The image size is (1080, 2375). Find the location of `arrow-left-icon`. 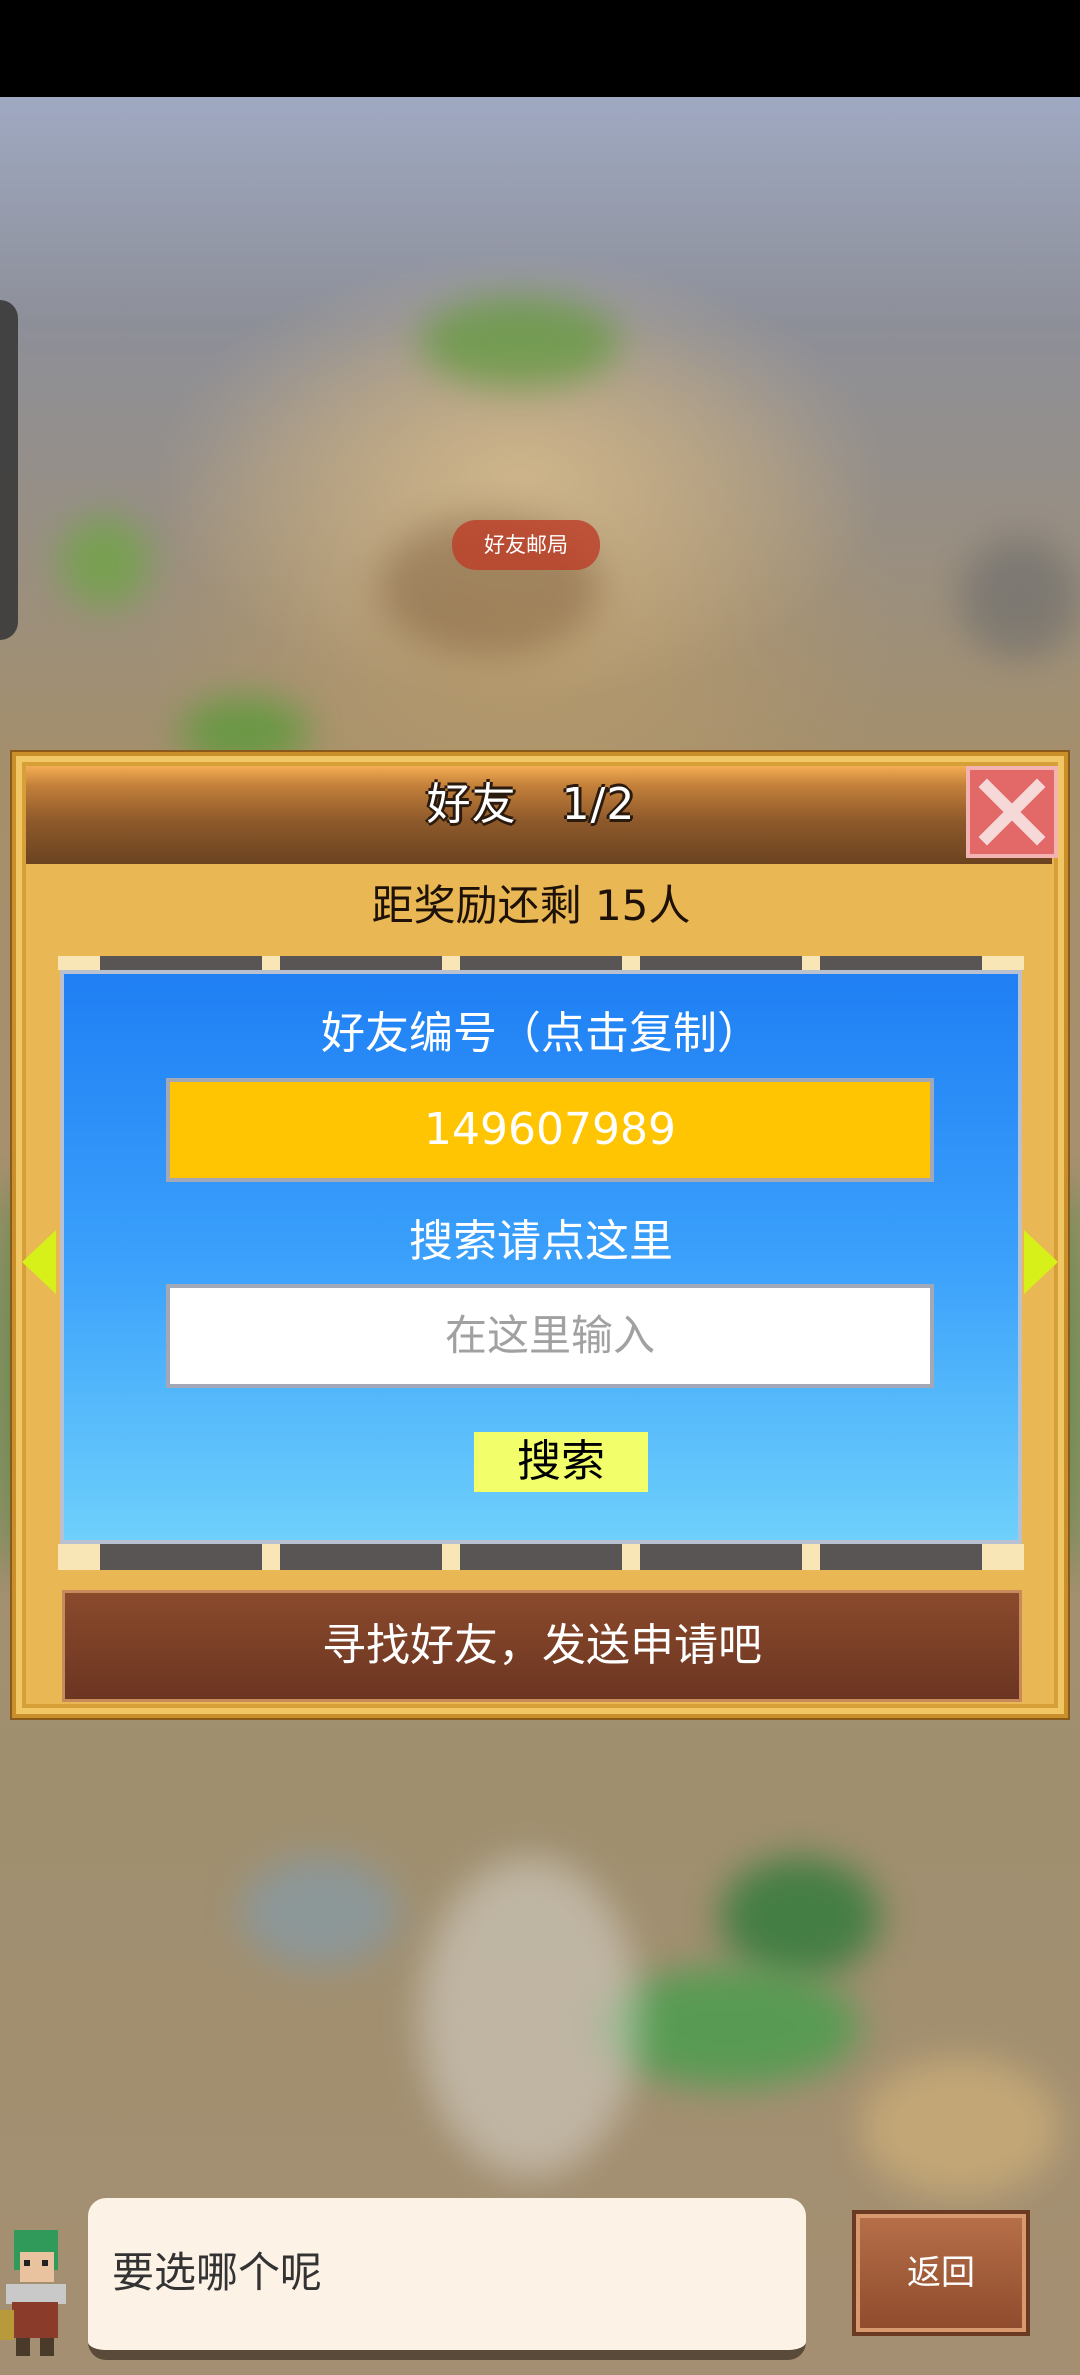

arrow-left-icon is located at coordinates (39, 1262).